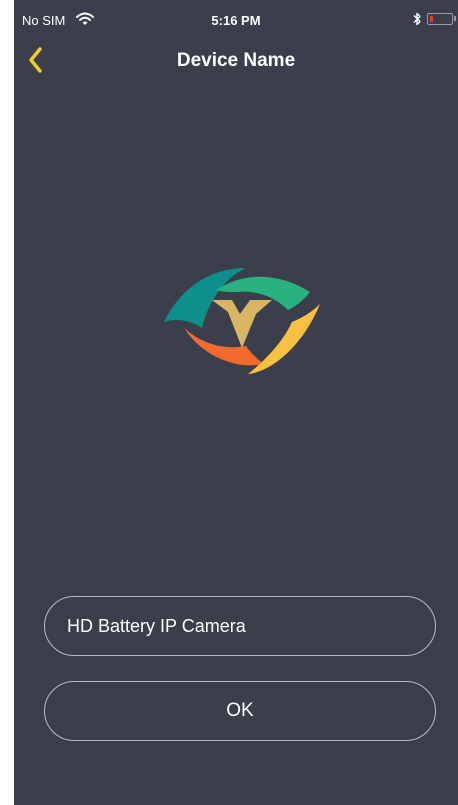  I want to click on eye-v-logo, so click(242, 321).